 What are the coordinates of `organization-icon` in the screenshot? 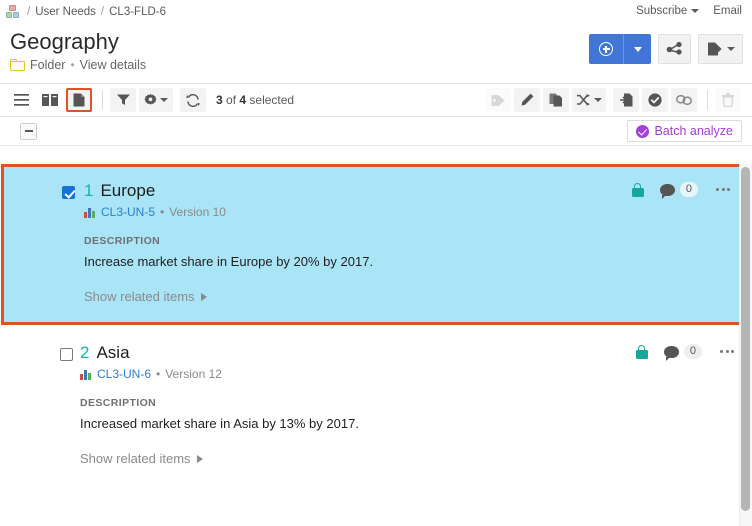 It's located at (13, 11).